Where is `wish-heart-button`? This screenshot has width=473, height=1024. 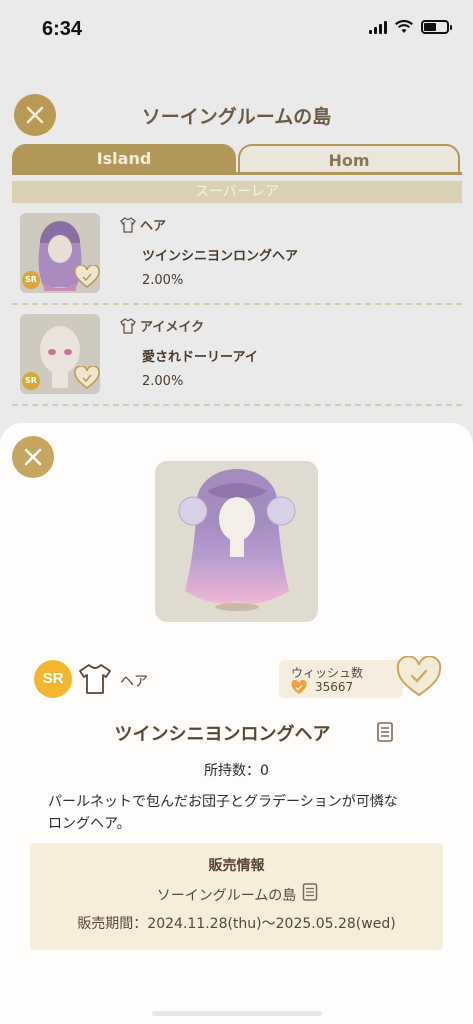 wish-heart-button is located at coordinates (419, 677).